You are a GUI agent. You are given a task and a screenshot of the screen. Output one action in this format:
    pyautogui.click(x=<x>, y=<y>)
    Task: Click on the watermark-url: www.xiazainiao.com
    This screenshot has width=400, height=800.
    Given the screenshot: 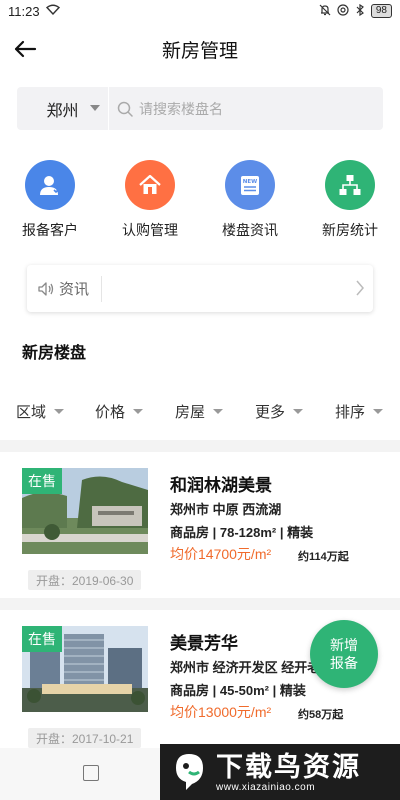 What is the action you would take?
    pyautogui.click(x=266, y=787)
    